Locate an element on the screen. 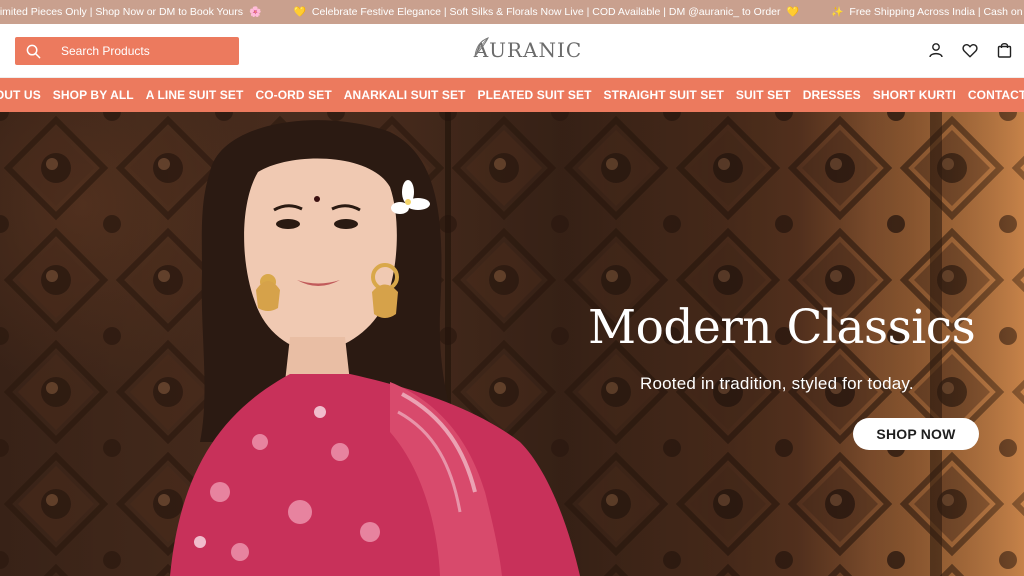 This screenshot has height=576, width=1024. logo-text: AURANIC is located at coordinates (528, 50).